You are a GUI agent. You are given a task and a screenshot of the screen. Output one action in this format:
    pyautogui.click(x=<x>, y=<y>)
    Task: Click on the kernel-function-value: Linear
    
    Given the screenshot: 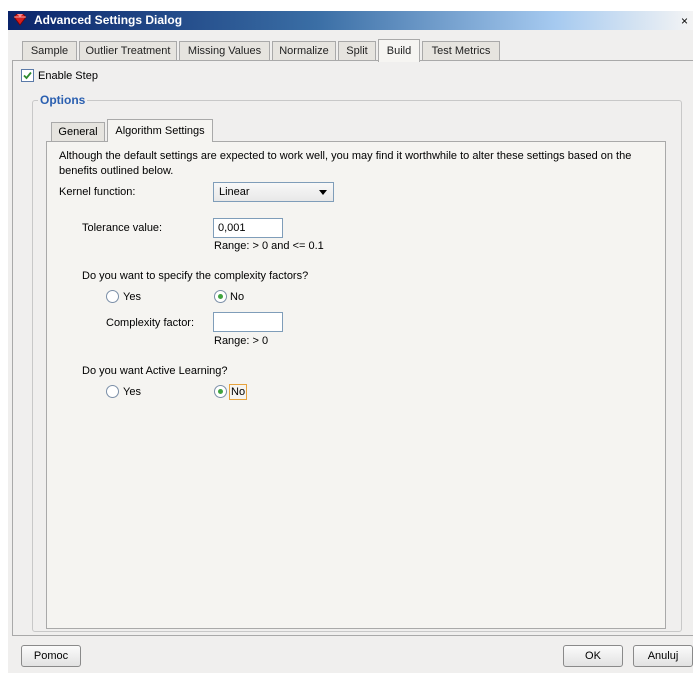 What is the action you would take?
    pyautogui.click(x=234, y=192)
    